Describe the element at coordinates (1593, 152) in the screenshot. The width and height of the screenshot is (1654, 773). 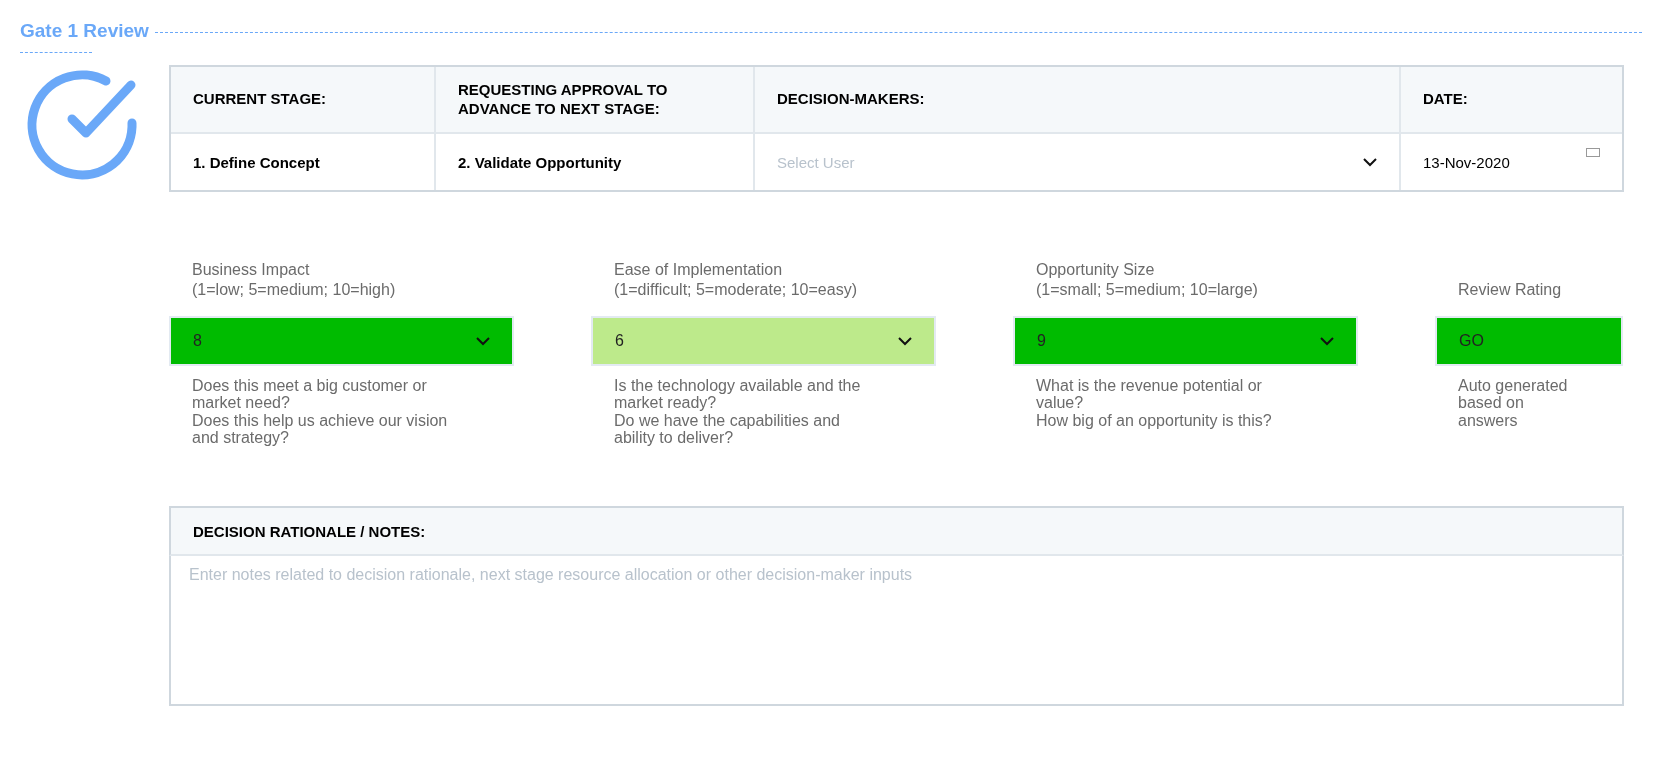
I see `calendar-icon` at that location.